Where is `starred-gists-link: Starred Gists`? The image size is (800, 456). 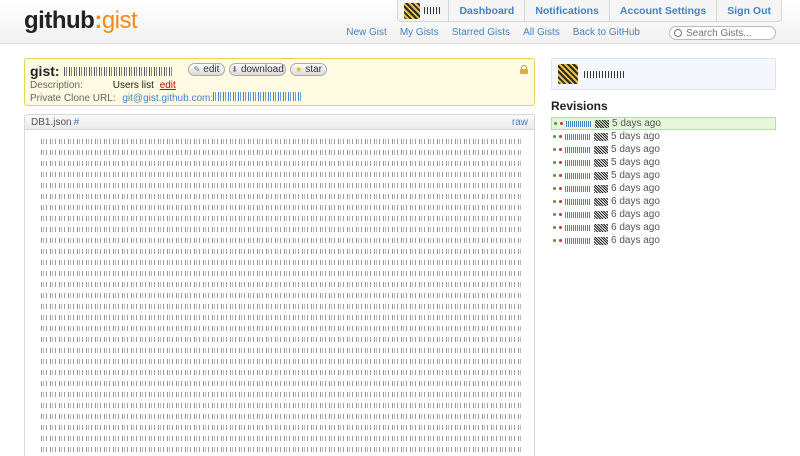
starred-gists-link: Starred Gists is located at coordinates (481, 32).